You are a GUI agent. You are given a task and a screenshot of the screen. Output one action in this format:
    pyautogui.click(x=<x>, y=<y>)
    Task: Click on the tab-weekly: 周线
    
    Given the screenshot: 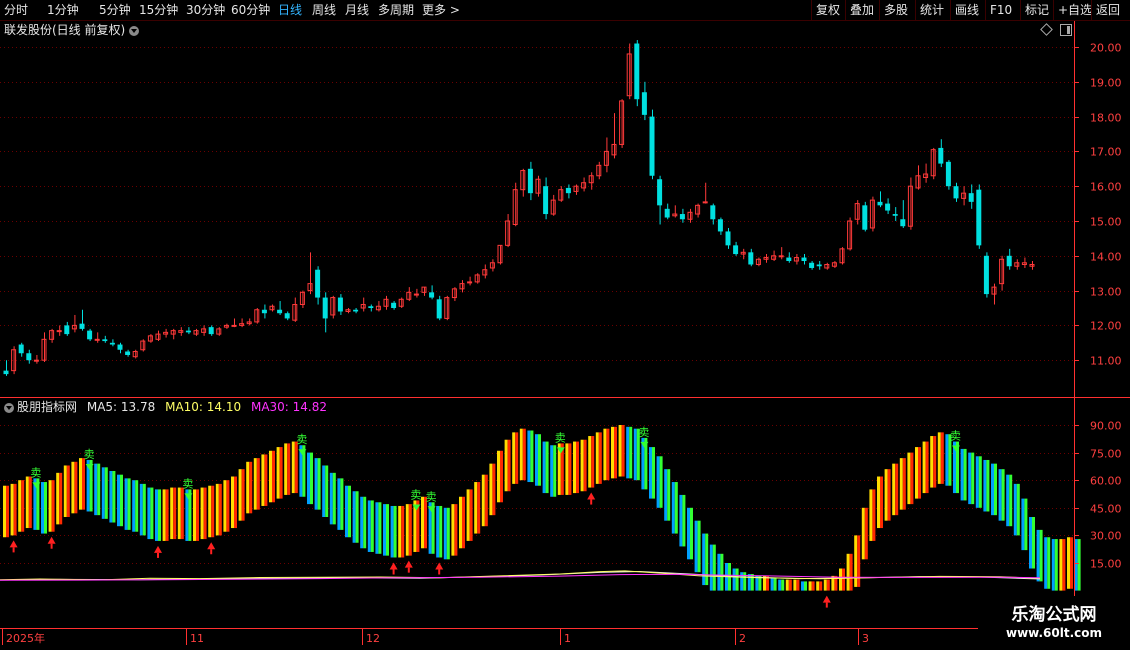 What is the action you would take?
    pyautogui.click(x=324, y=10)
    